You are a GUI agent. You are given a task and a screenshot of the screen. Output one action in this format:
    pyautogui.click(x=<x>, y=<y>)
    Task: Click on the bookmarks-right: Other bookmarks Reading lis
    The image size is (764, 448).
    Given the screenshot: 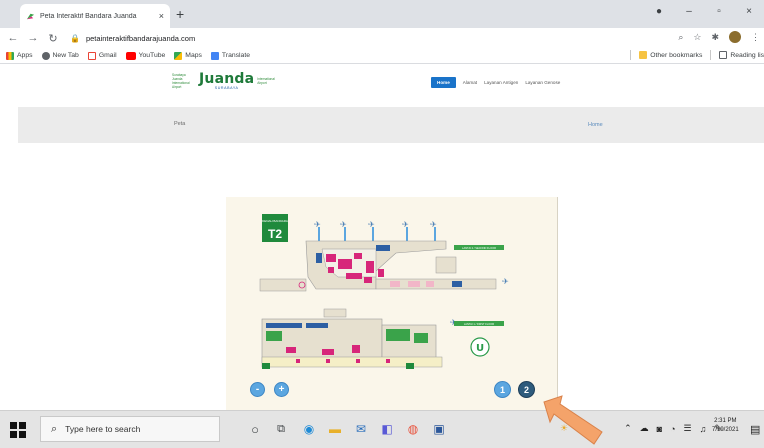 What is the action you would take?
    pyautogui.click(x=697, y=55)
    